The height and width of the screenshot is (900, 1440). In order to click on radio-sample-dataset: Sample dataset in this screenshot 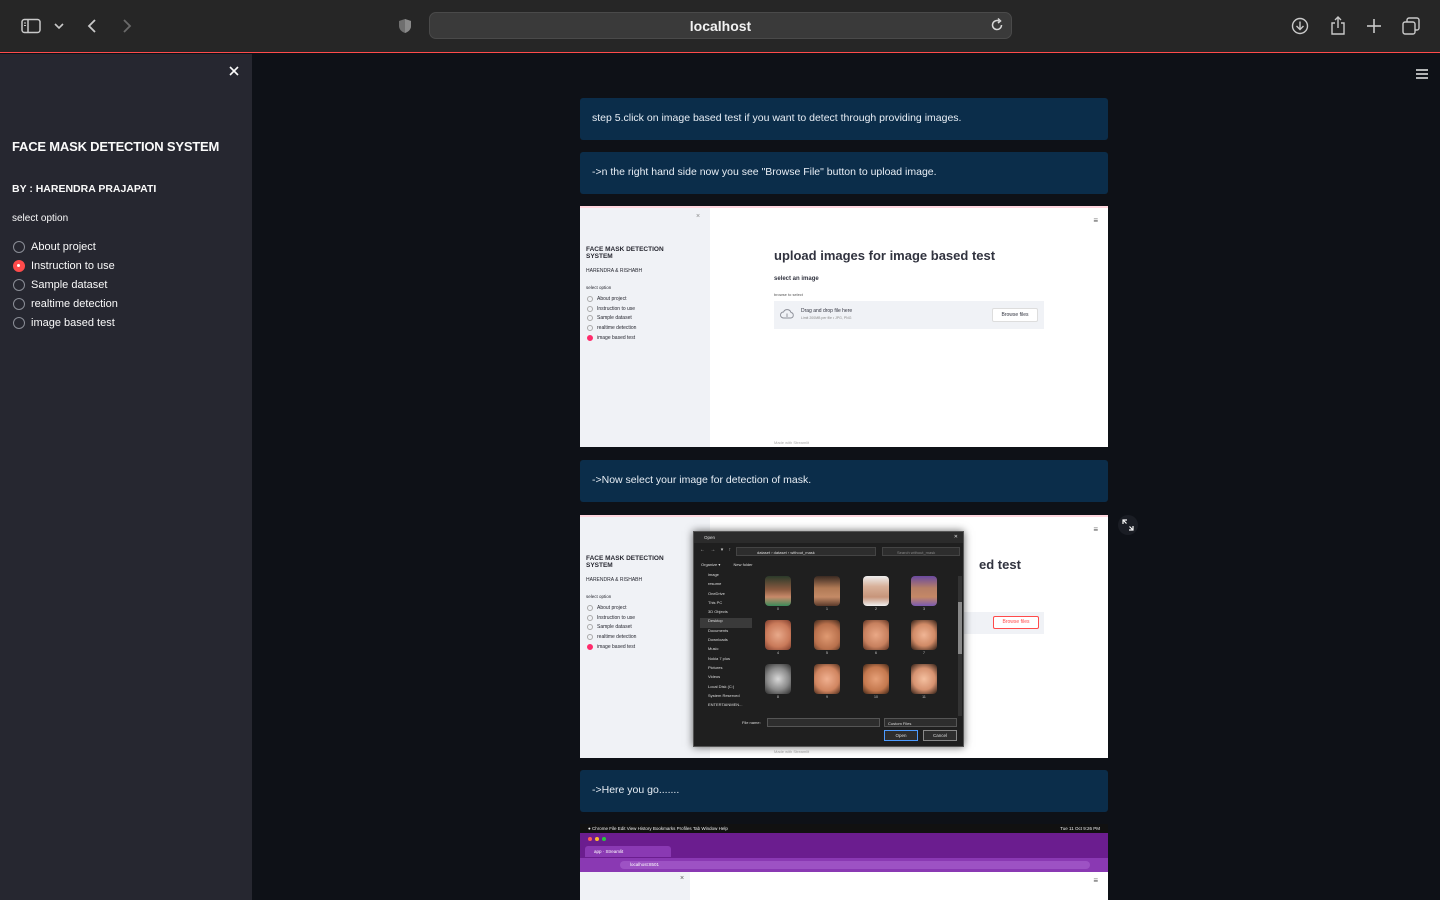, I will do `click(65, 284)`.